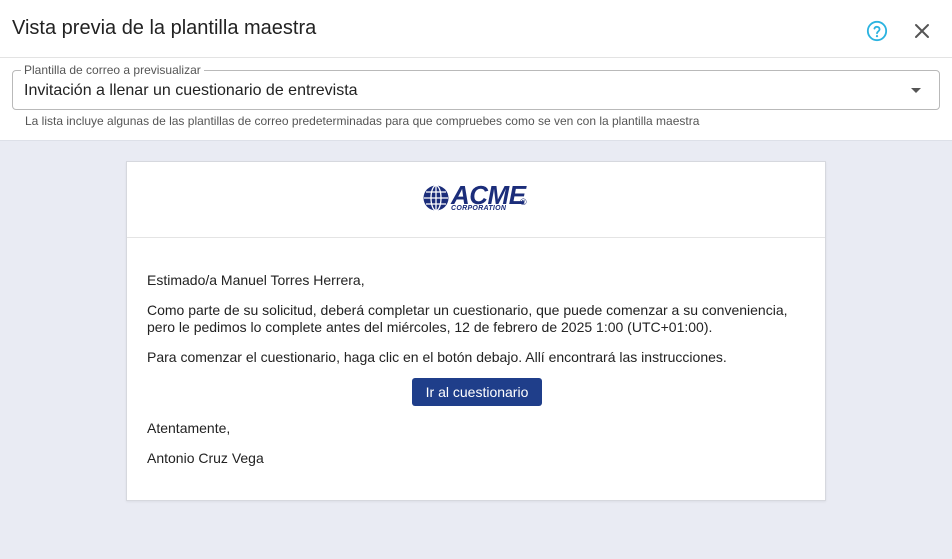 The image size is (952, 559). What do you see at coordinates (922, 31) in the screenshot?
I see `close-icon` at bounding box center [922, 31].